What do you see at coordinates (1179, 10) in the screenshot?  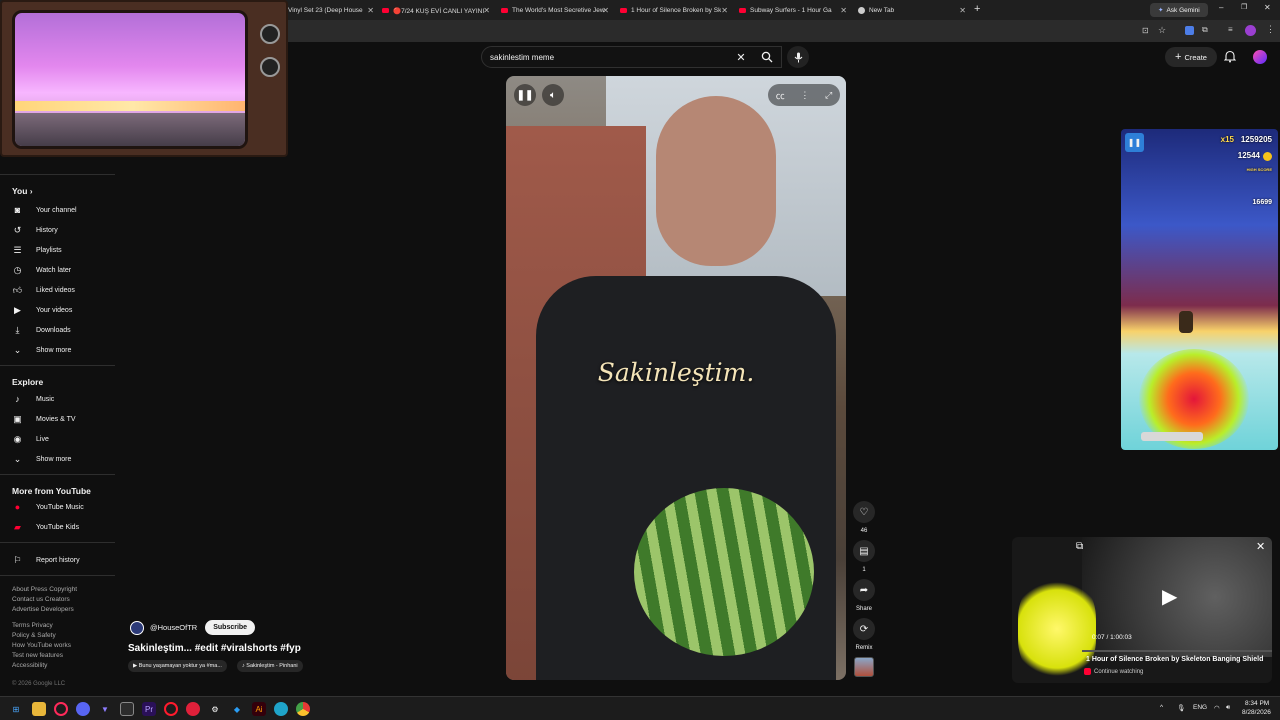 I see `ask-gemini-button: ✦ Ask Gemini` at bounding box center [1179, 10].